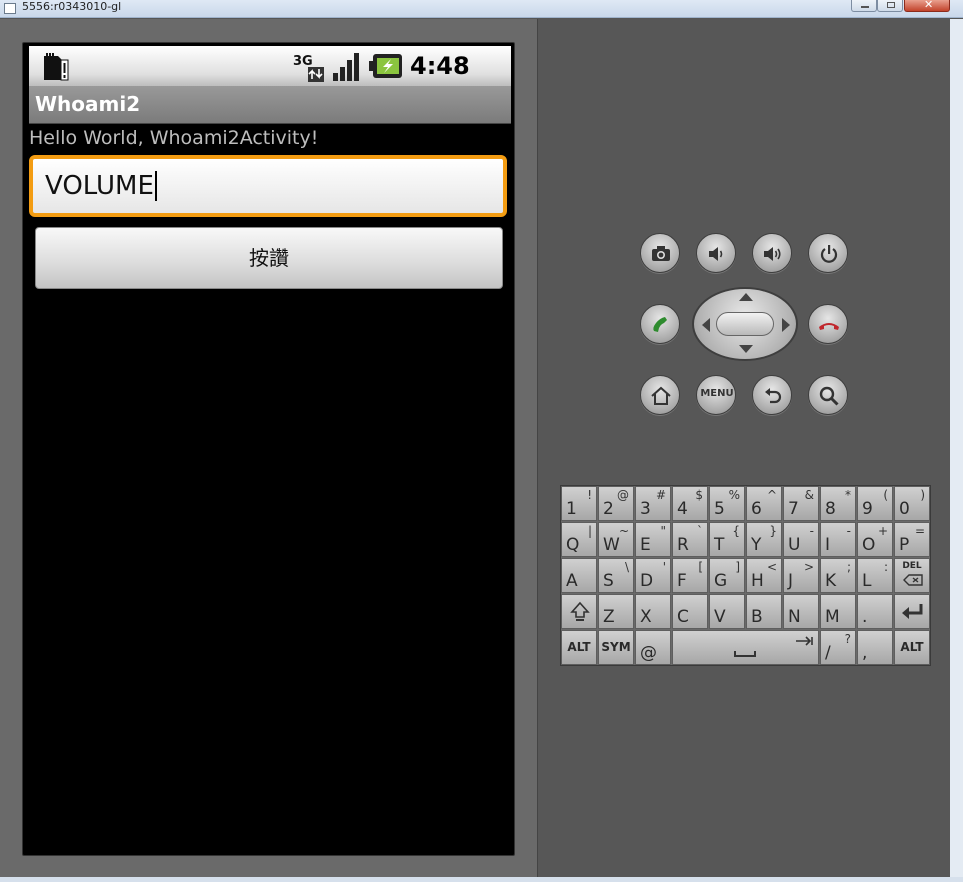  What do you see at coordinates (579, 503) in the screenshot?
I see `key-1: 1!` at bounding box center [579, 503].